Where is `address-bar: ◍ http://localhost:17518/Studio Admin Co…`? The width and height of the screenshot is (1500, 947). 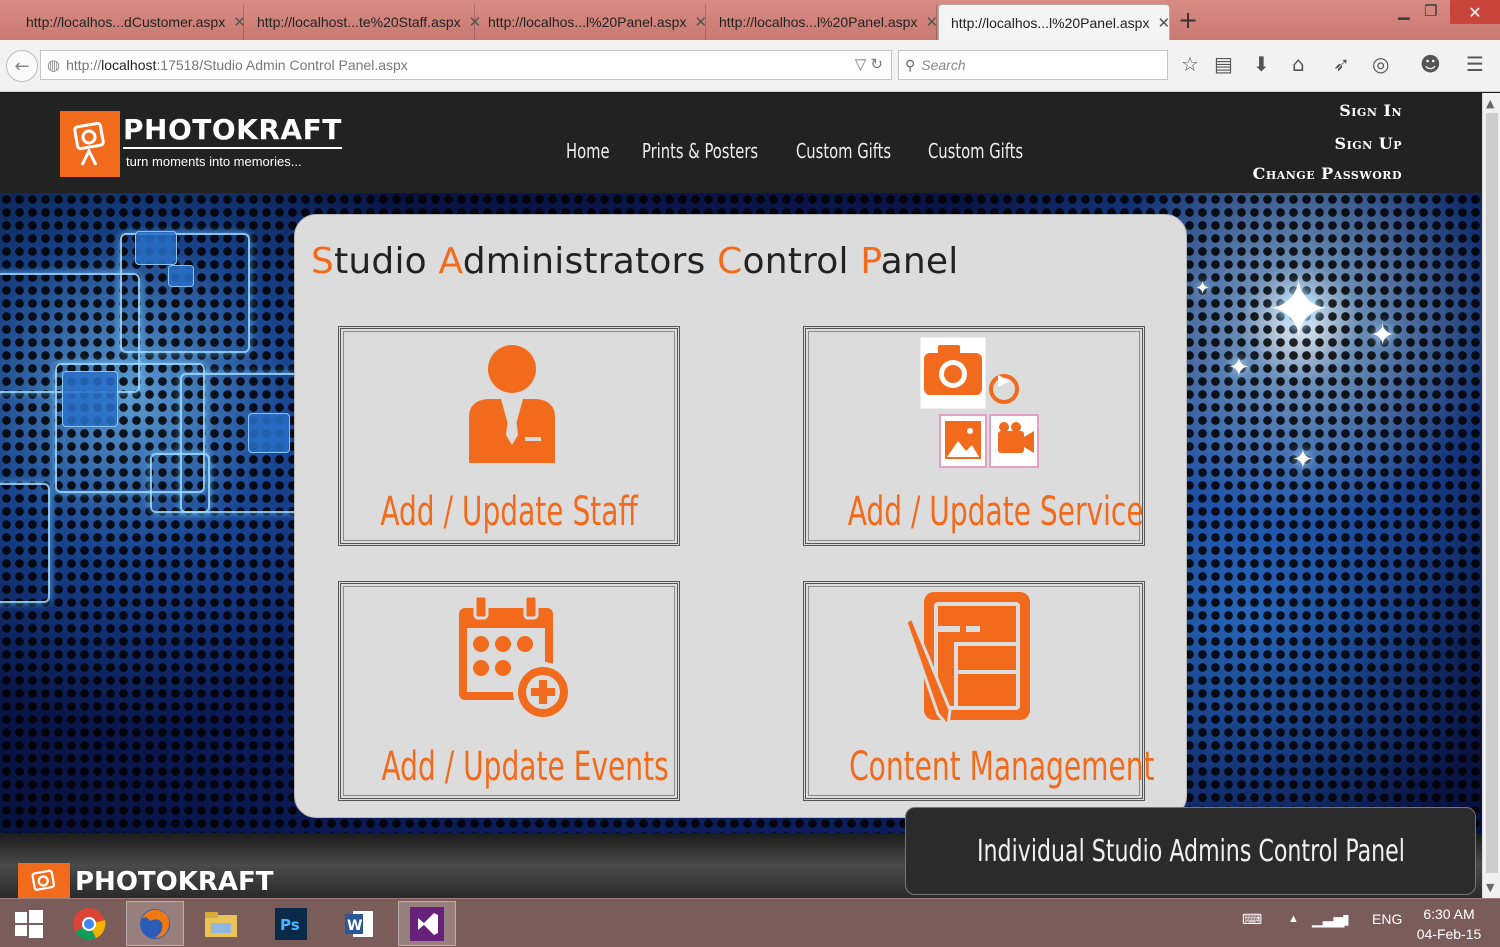 address-bar: ◍ http://localhost:17518/Studio Admin Co… is located at coordinates (466, 65).